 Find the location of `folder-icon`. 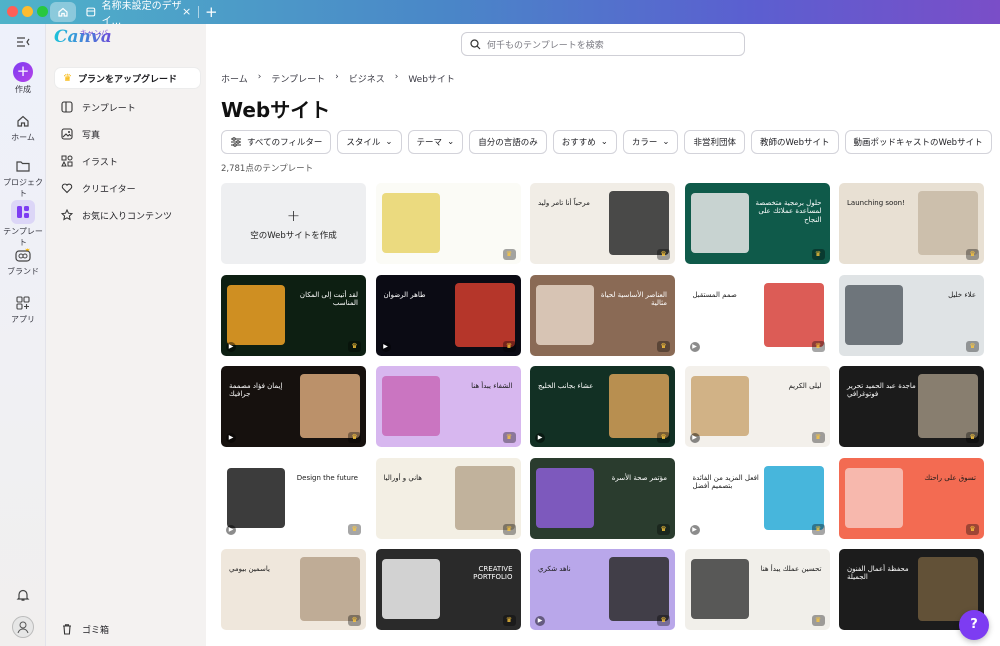

folder-icon is located at coordinates (23, 166).